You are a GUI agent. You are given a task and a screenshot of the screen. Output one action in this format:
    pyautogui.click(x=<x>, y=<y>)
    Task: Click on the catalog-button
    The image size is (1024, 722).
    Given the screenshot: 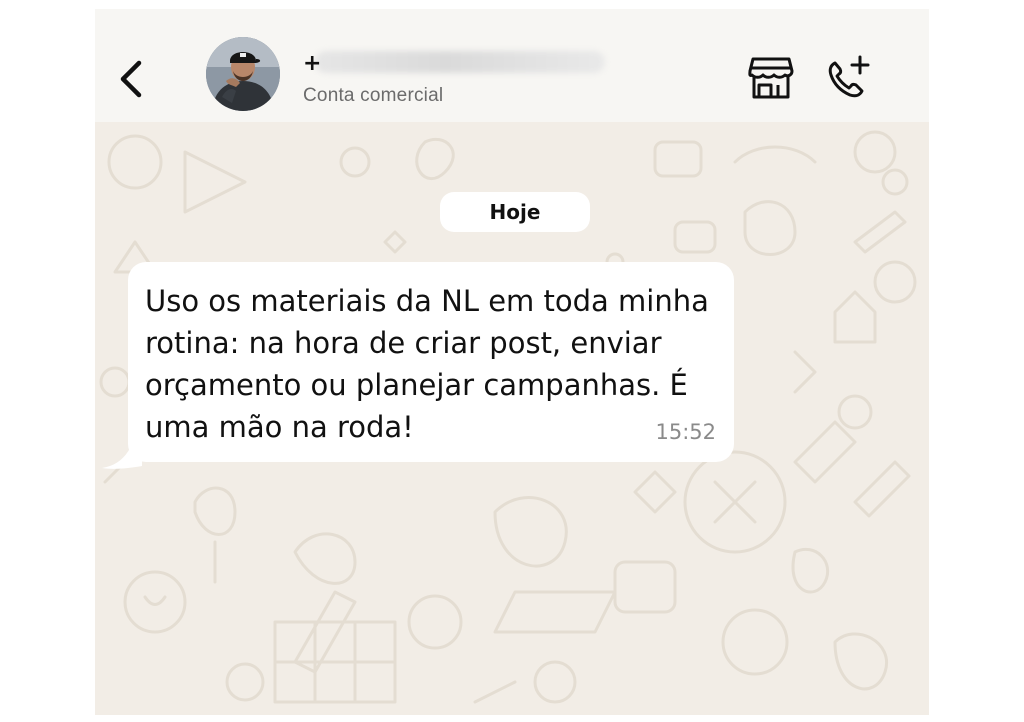 What is the action you would take?
    pyautogui.click(x=771, y=78)
    